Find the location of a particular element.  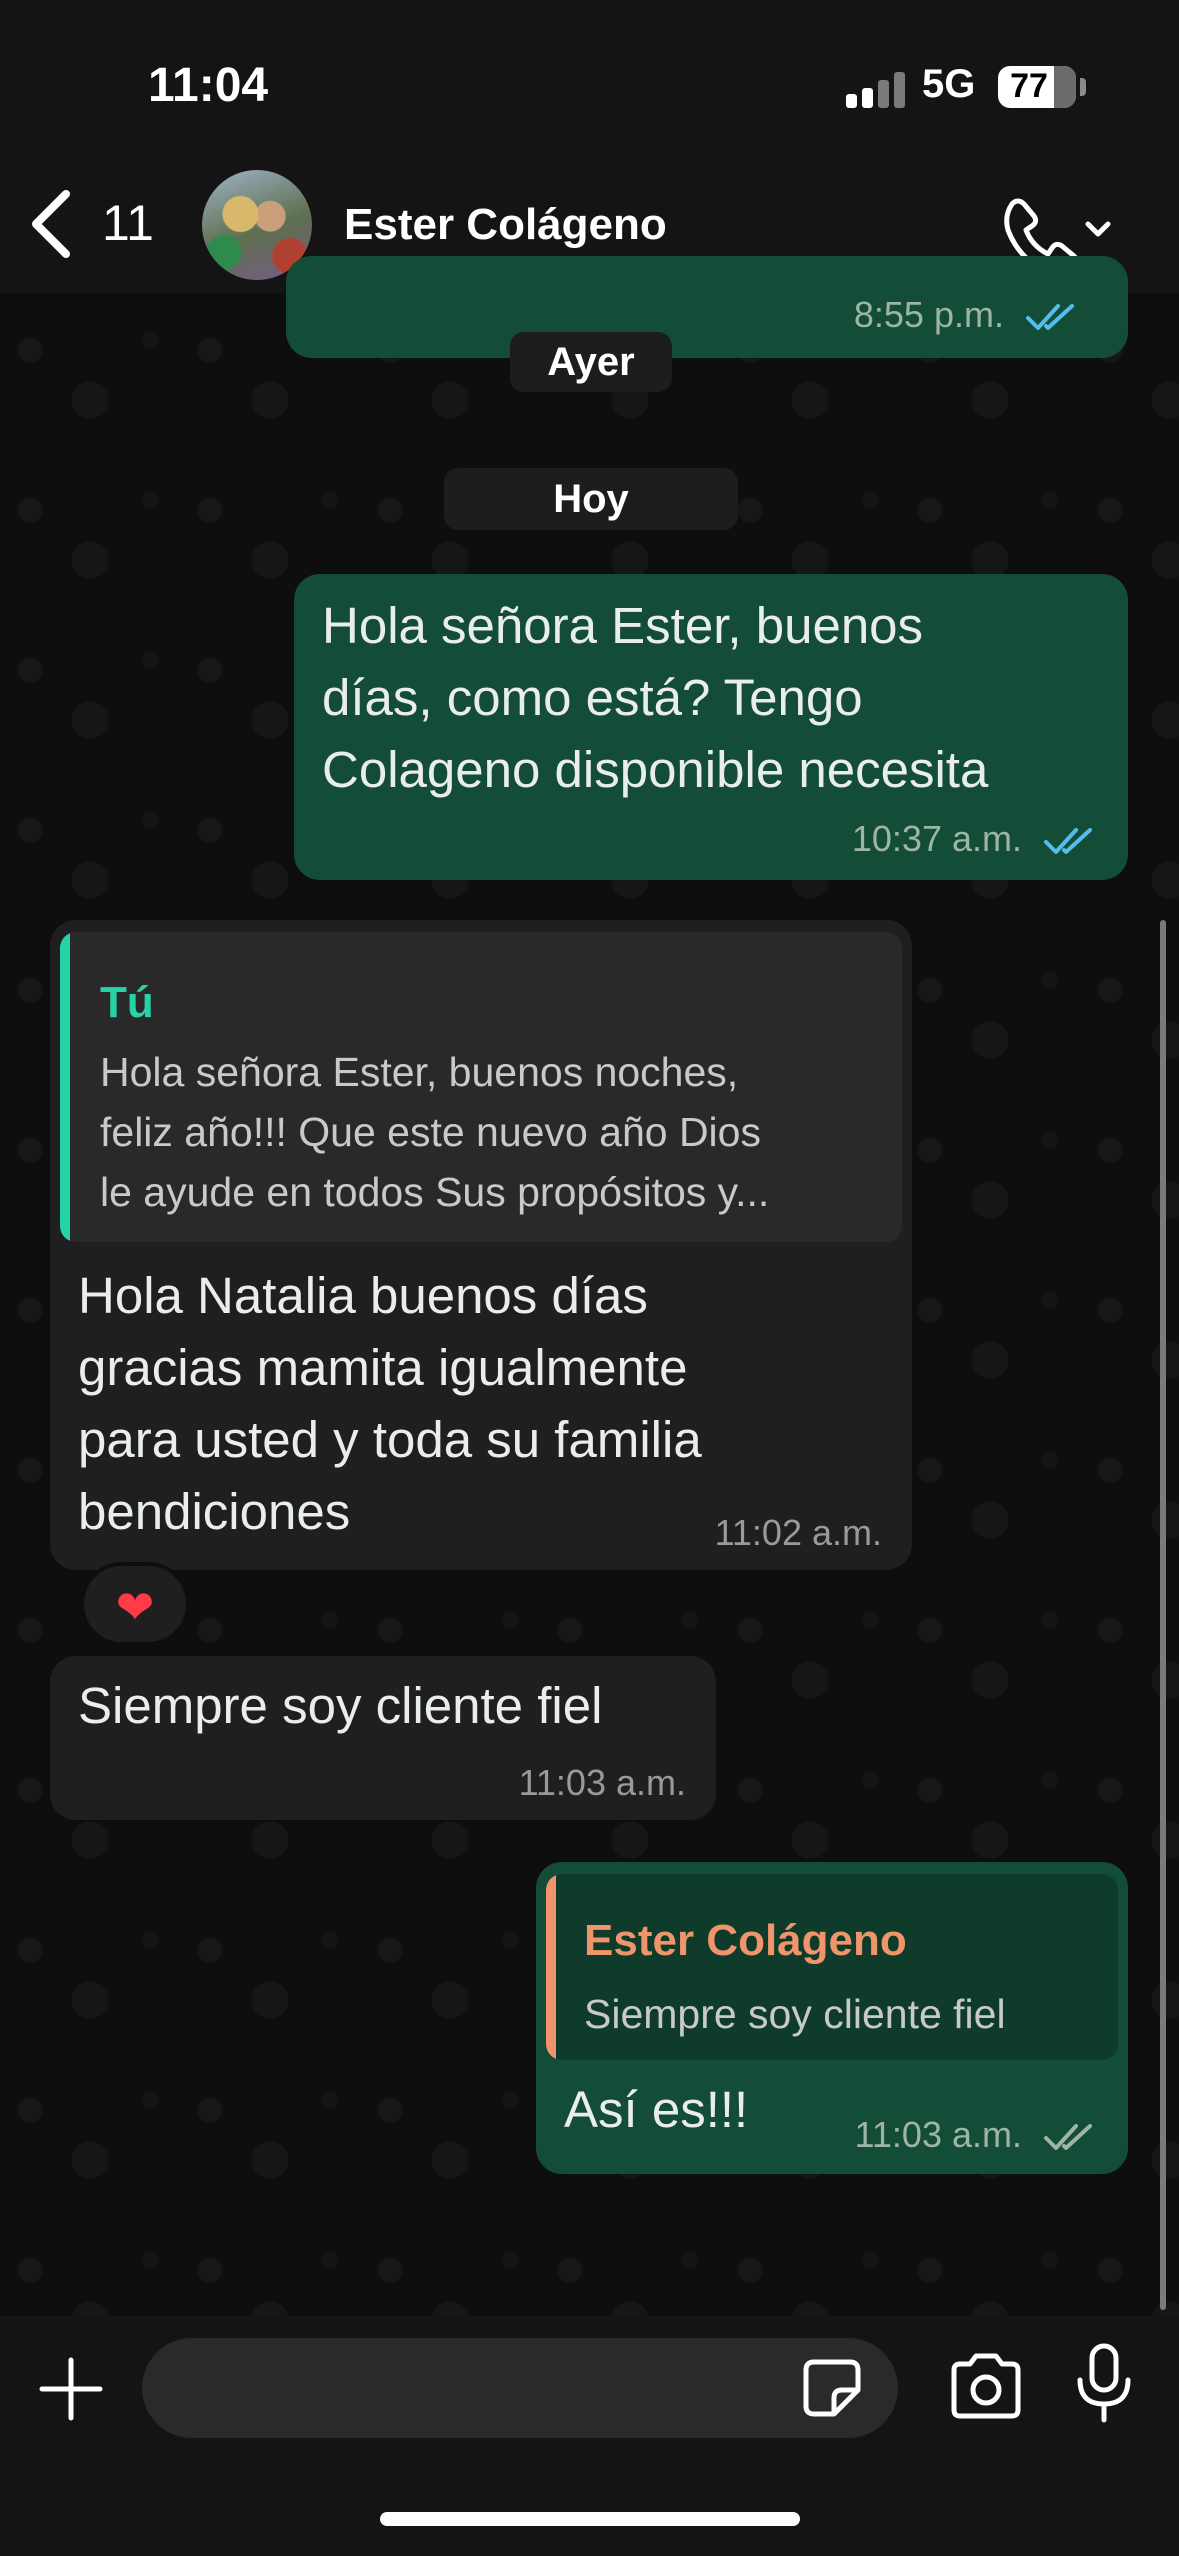

sticker-button is located at coordinates (832, 2388).